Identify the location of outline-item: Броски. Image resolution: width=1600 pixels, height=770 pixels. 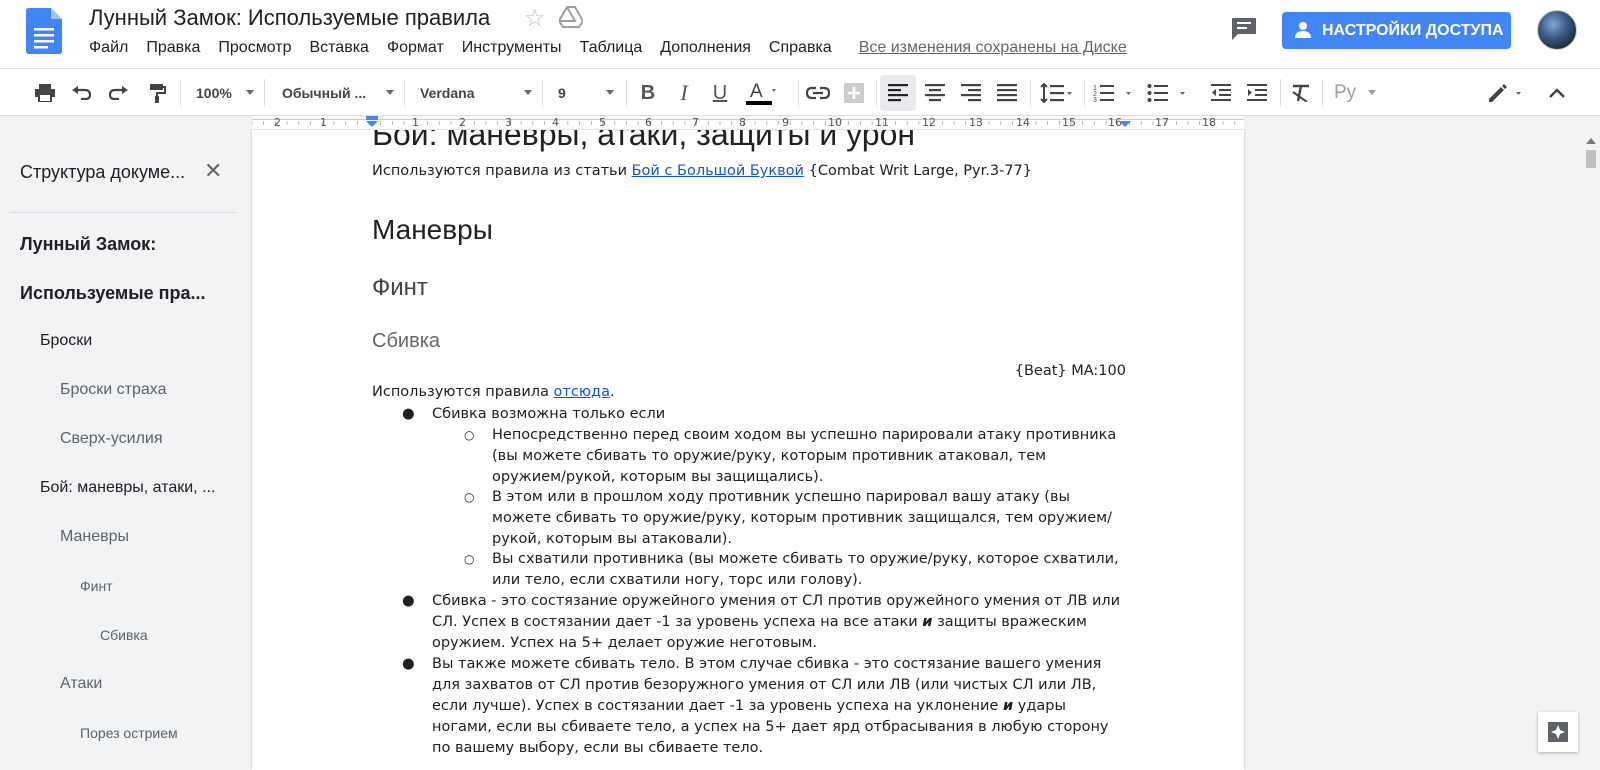
(66, 341).